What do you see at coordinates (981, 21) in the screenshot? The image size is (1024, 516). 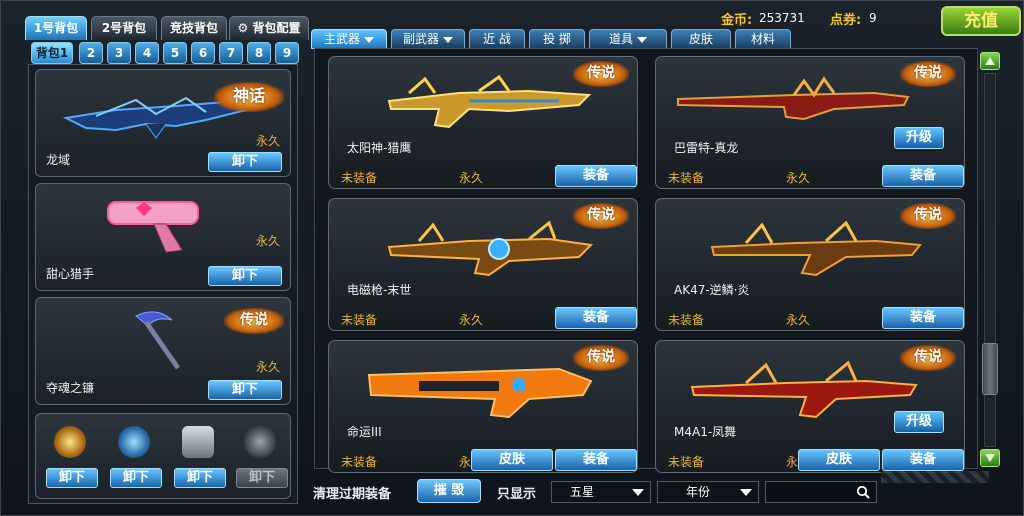 I see `recharge-button: 充值` at bounding box center [981, 21].